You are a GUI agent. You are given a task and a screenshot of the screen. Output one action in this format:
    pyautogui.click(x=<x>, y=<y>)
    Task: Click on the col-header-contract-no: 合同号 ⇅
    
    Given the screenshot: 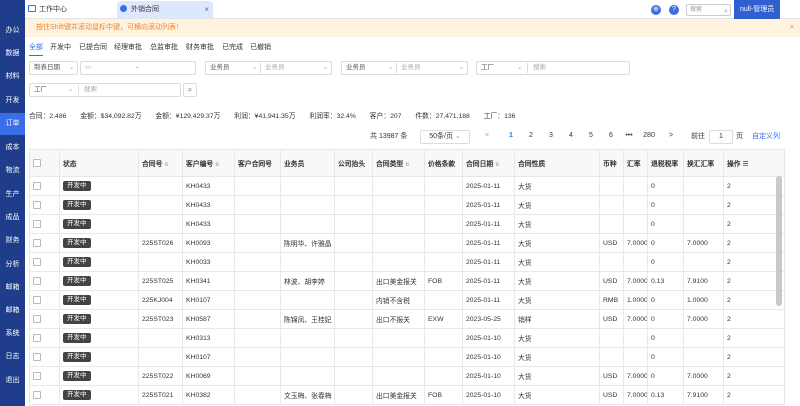 What is the action you would take?
    pyautogui.click(x=160, y=163)
    